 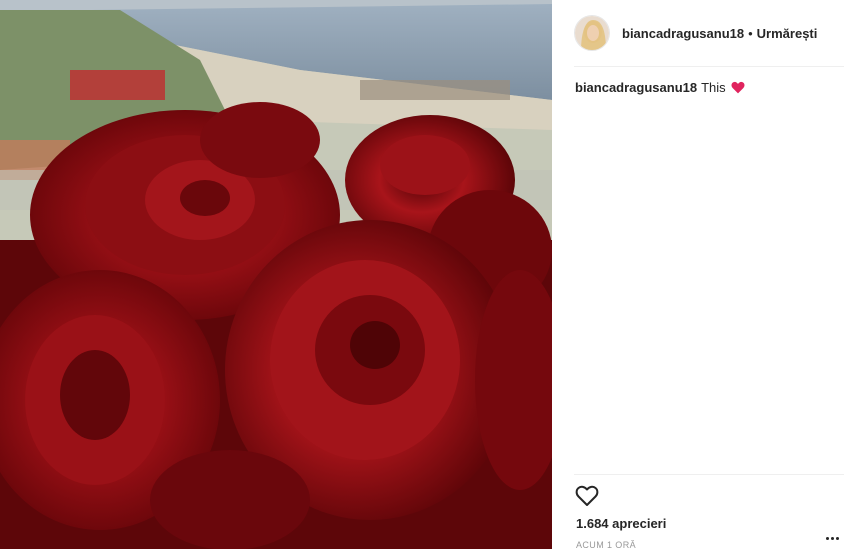 I want to click on more-options-icon, so click(x=834, y=533).